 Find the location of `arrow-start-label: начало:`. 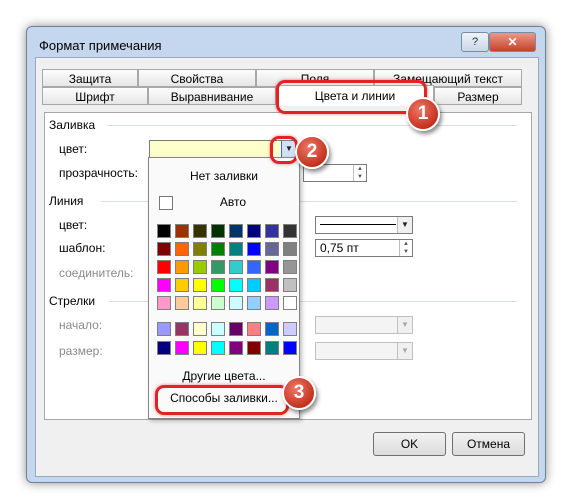

arrow-start-label: начало: is located at coordinates (81, 325).